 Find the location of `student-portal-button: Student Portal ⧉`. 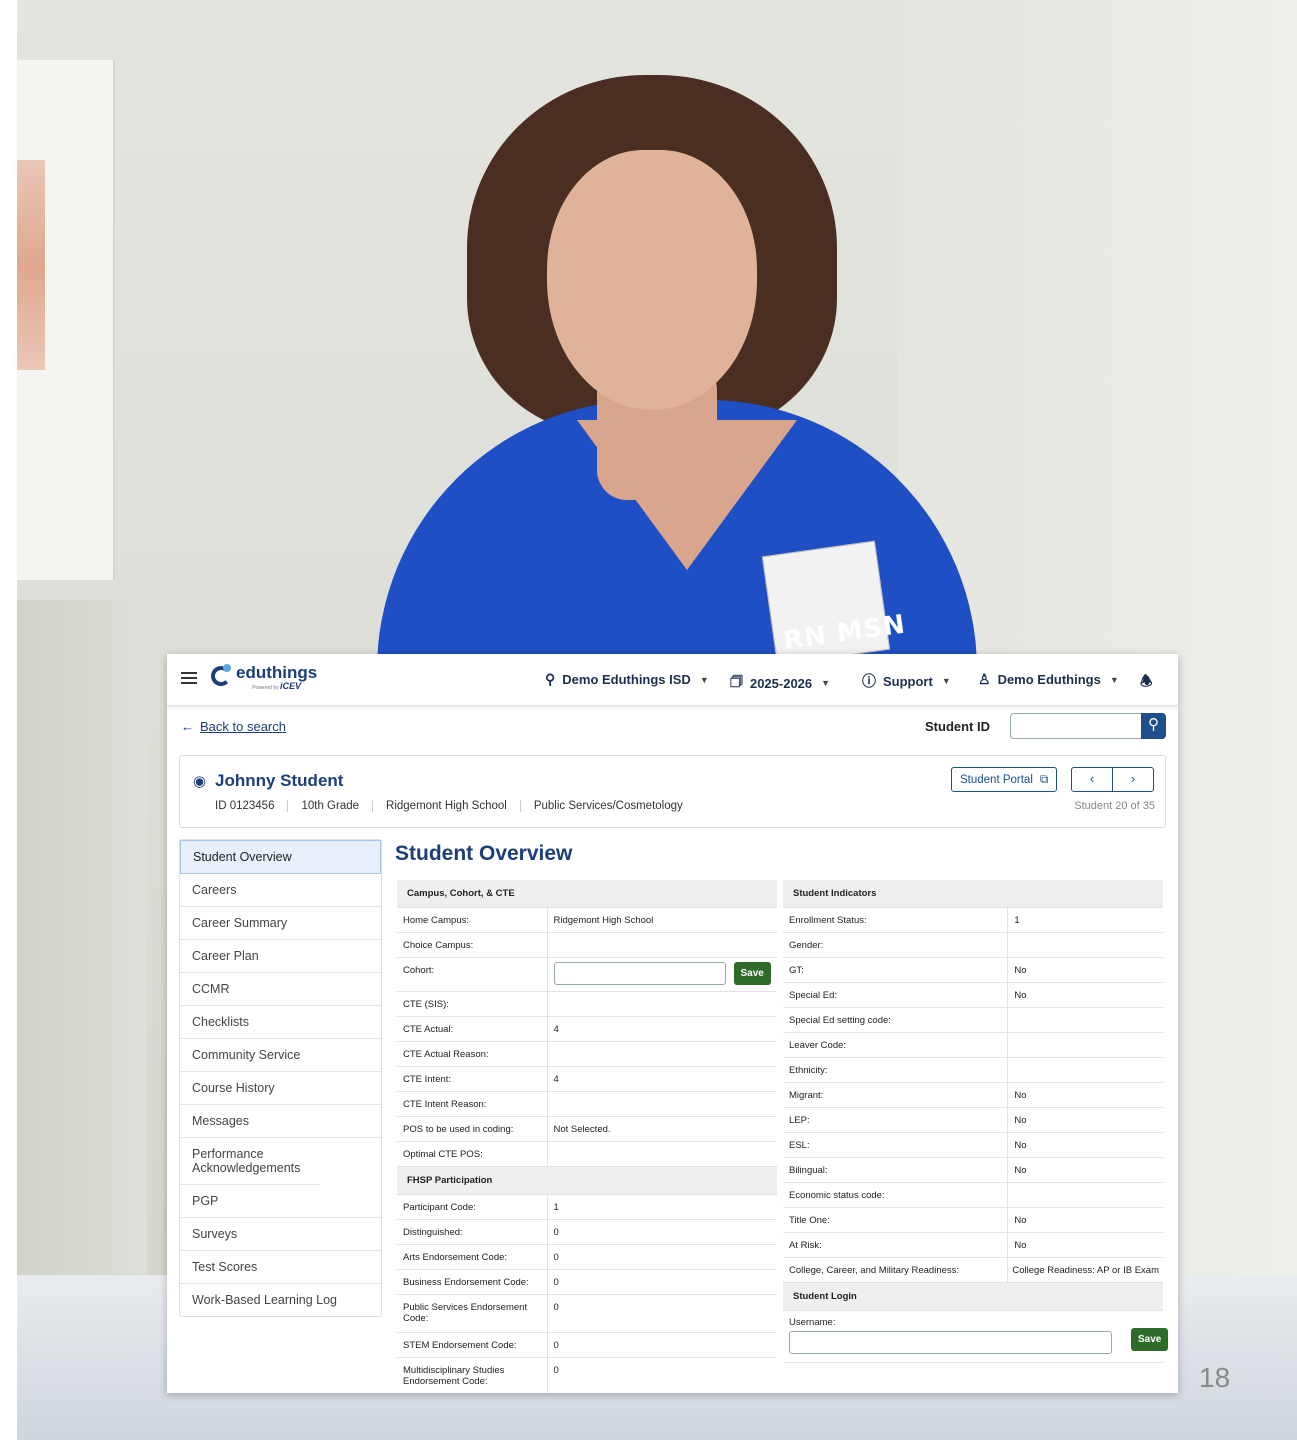

student-portal-button: Student Portal ⧉ is located at coordinates (1004, 779).